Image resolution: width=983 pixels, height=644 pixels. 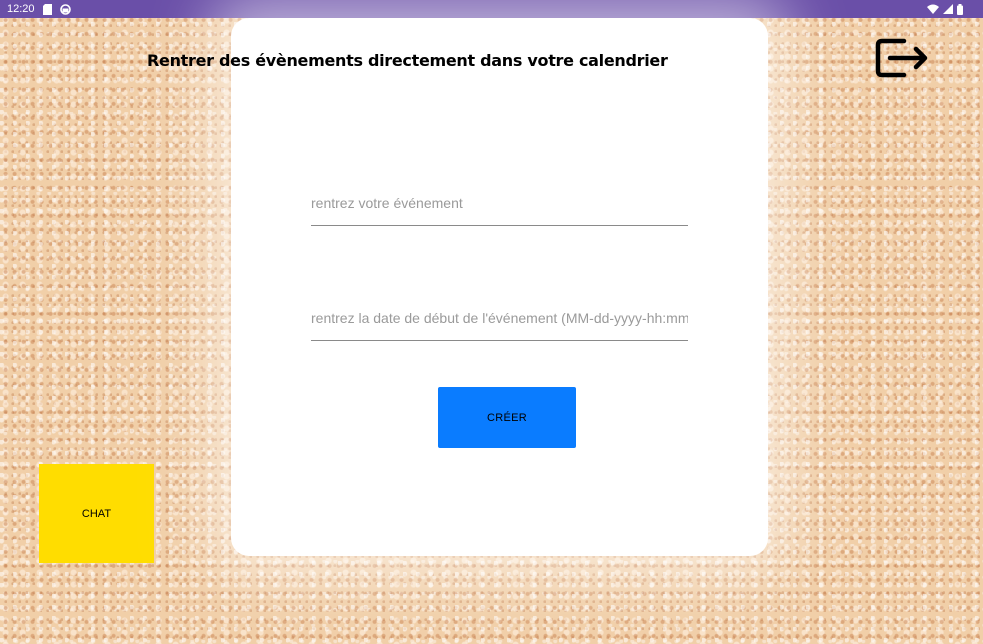 What do you see at coordinates (65, 9) in the screenshot?
I see `sync-icon` at bounding box center [65, 9].